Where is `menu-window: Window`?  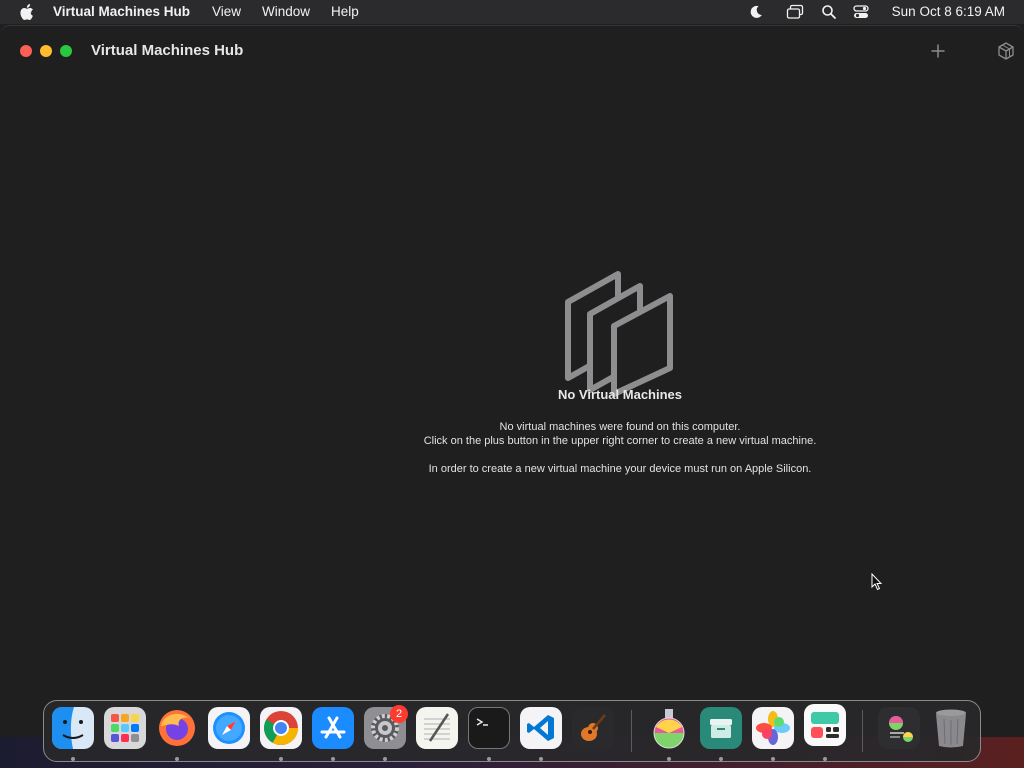
menu-window: Window is located at coordinates (286, 12).